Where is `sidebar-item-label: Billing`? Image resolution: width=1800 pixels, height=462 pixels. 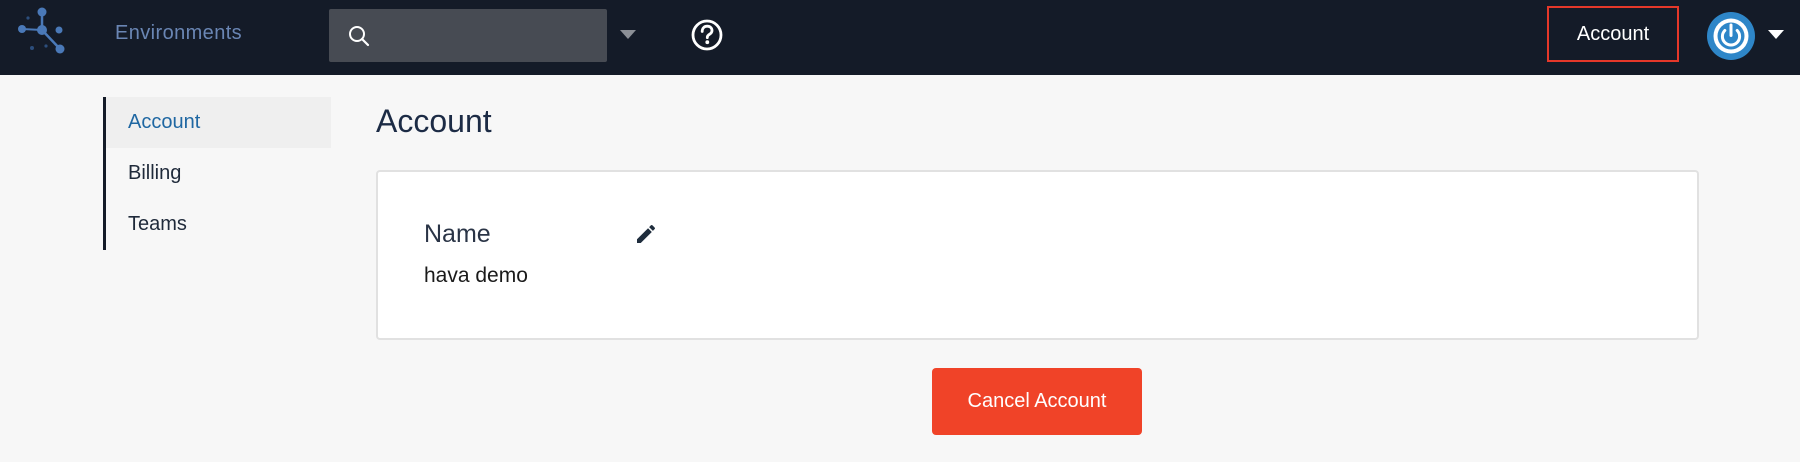
sidebar-item-label: Billing is located at coordinates (155, 173).